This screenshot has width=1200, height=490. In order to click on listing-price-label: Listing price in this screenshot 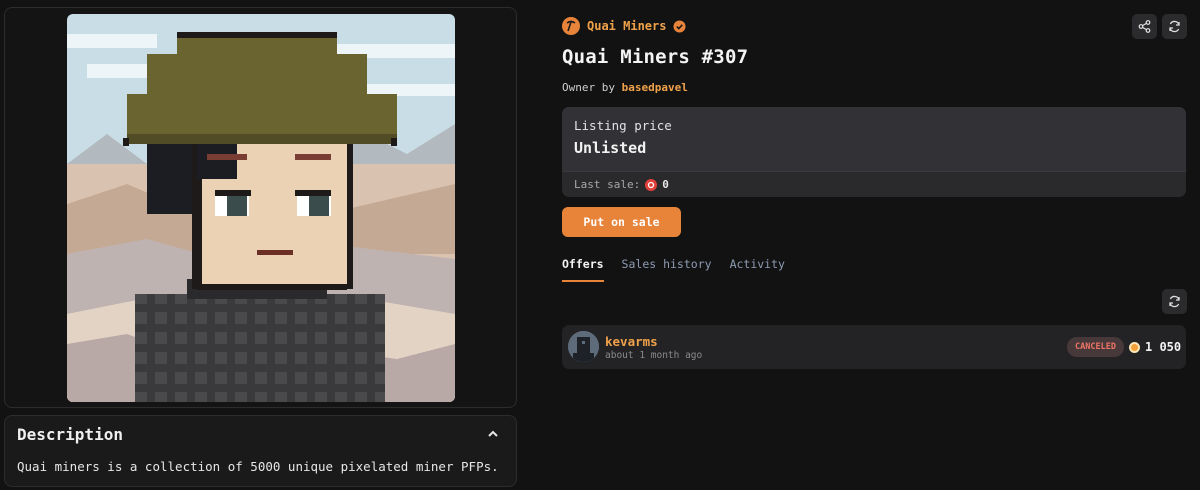, I will do `click(623, 125)`.